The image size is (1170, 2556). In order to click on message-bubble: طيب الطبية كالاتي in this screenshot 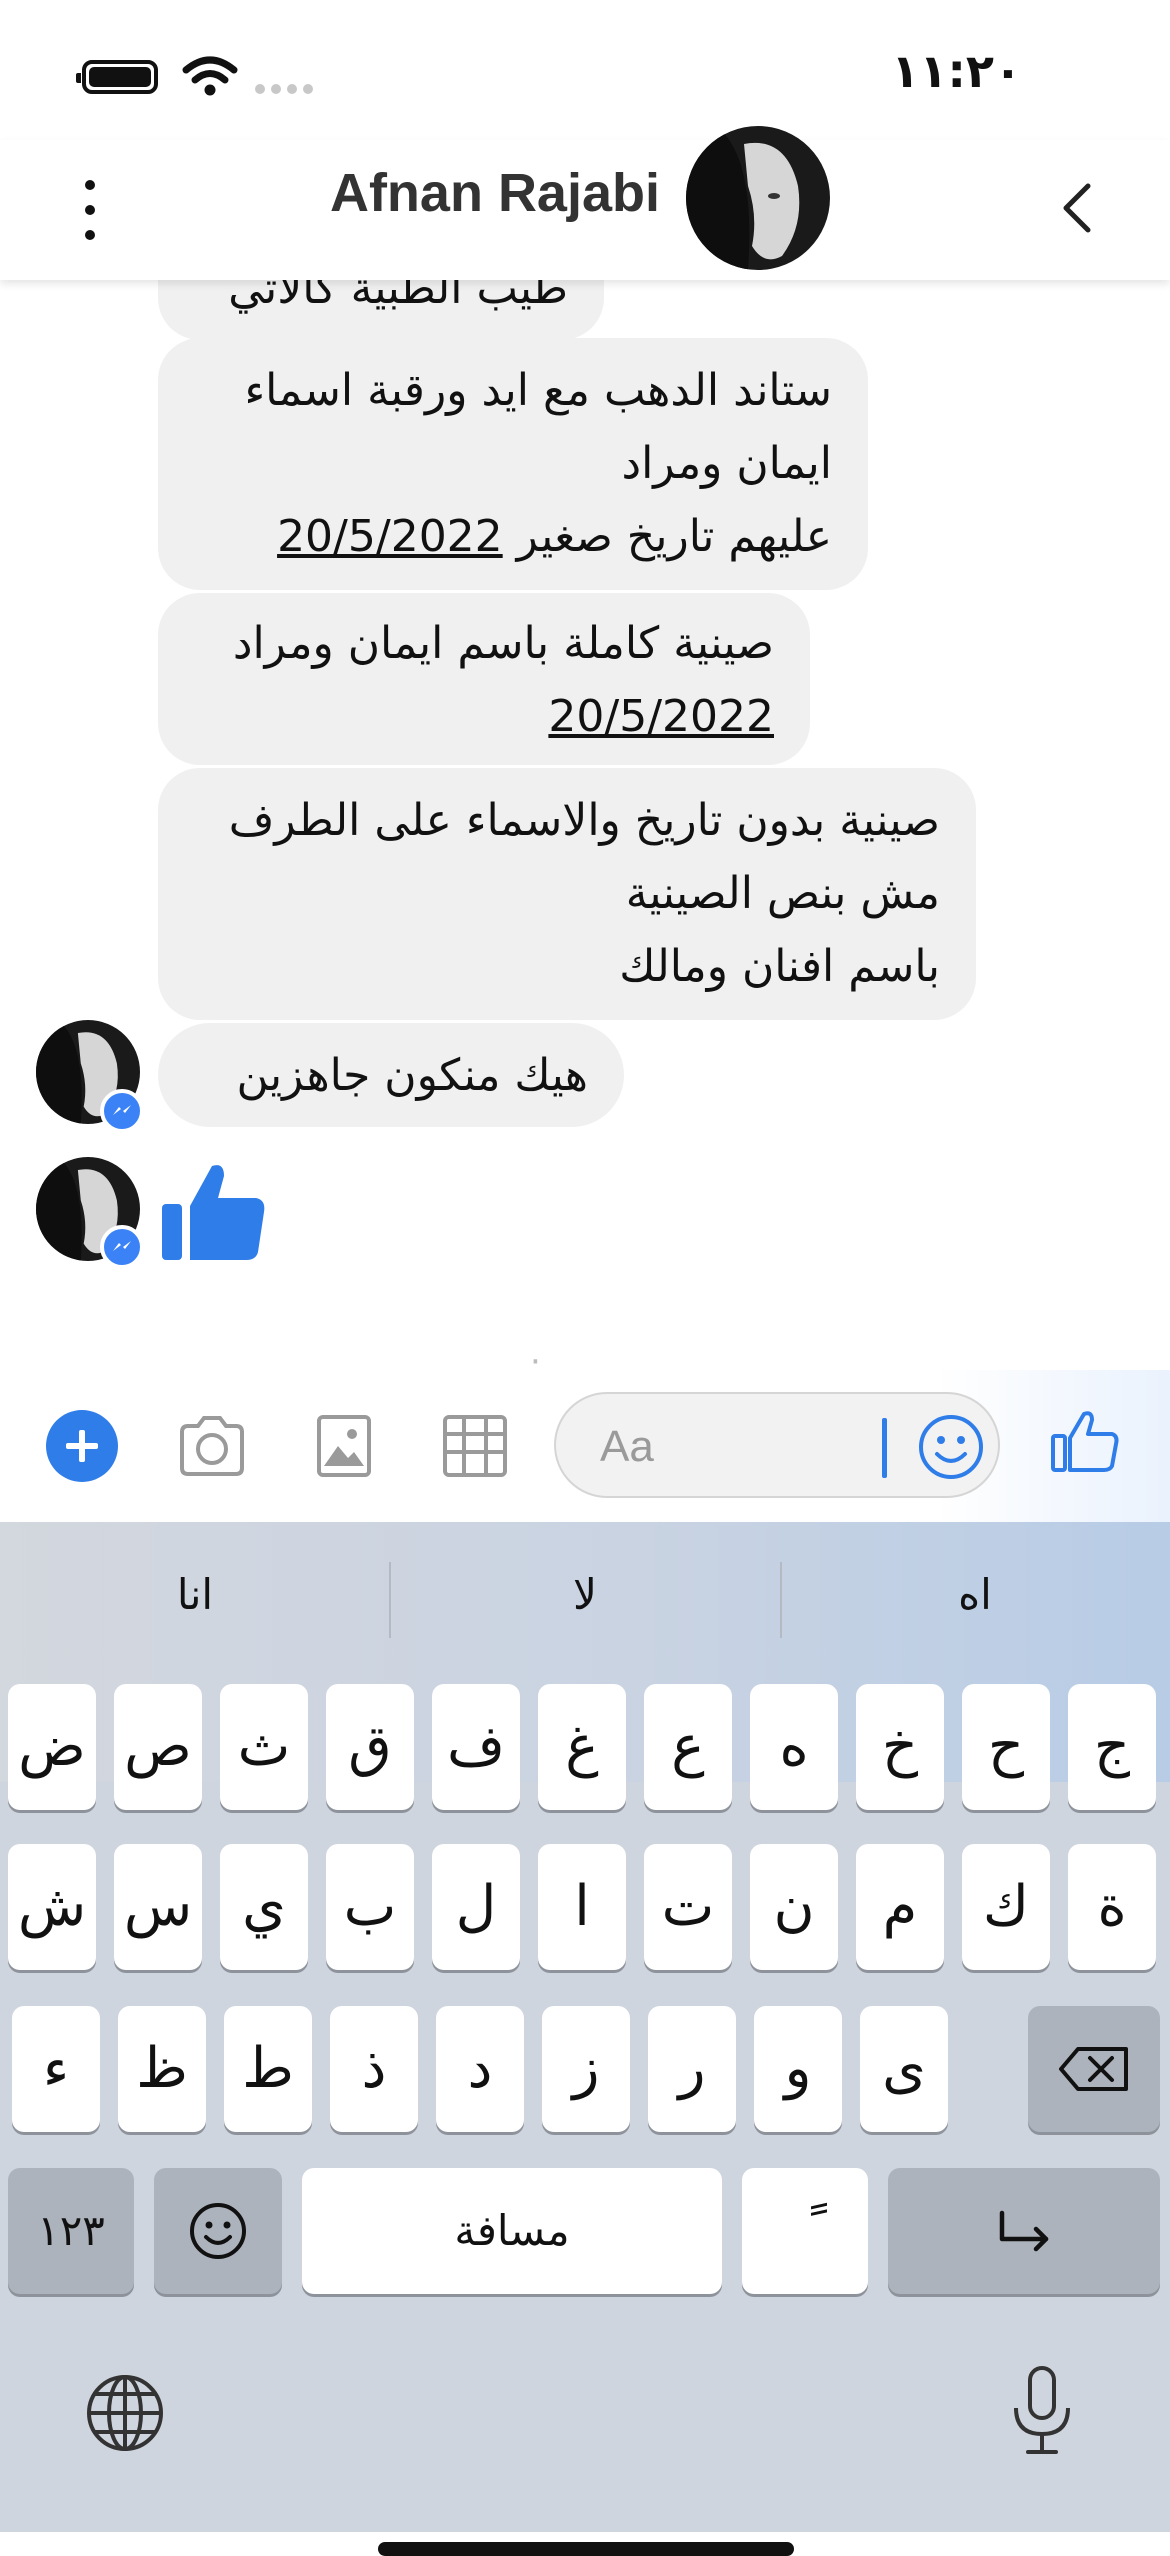, I will do `click(381, 310)`.